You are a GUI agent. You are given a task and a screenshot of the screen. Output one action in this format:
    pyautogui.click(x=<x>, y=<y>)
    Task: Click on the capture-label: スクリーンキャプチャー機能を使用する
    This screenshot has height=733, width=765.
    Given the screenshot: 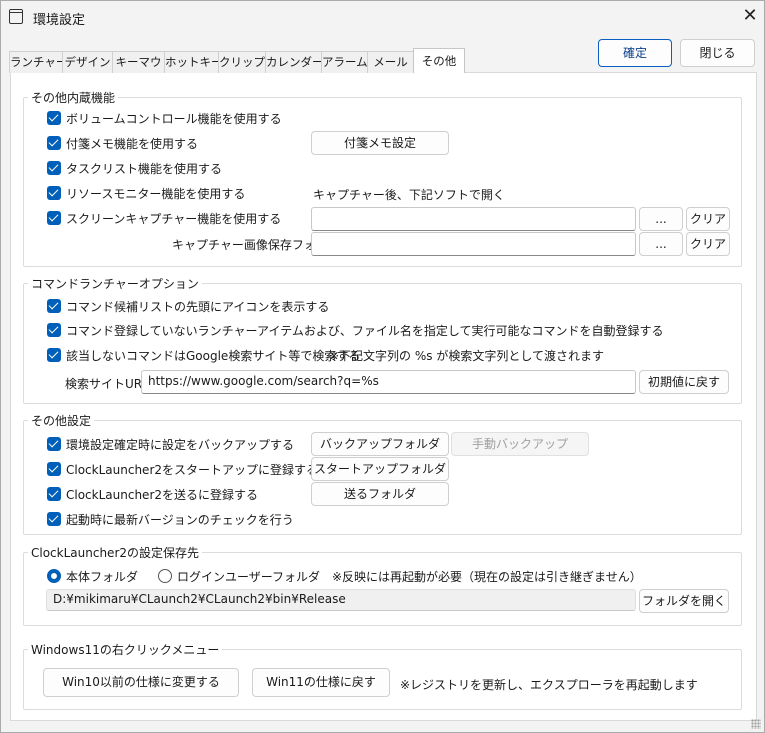 What is the action you would take?
    pyautogui.click(x=174, y=219)
    